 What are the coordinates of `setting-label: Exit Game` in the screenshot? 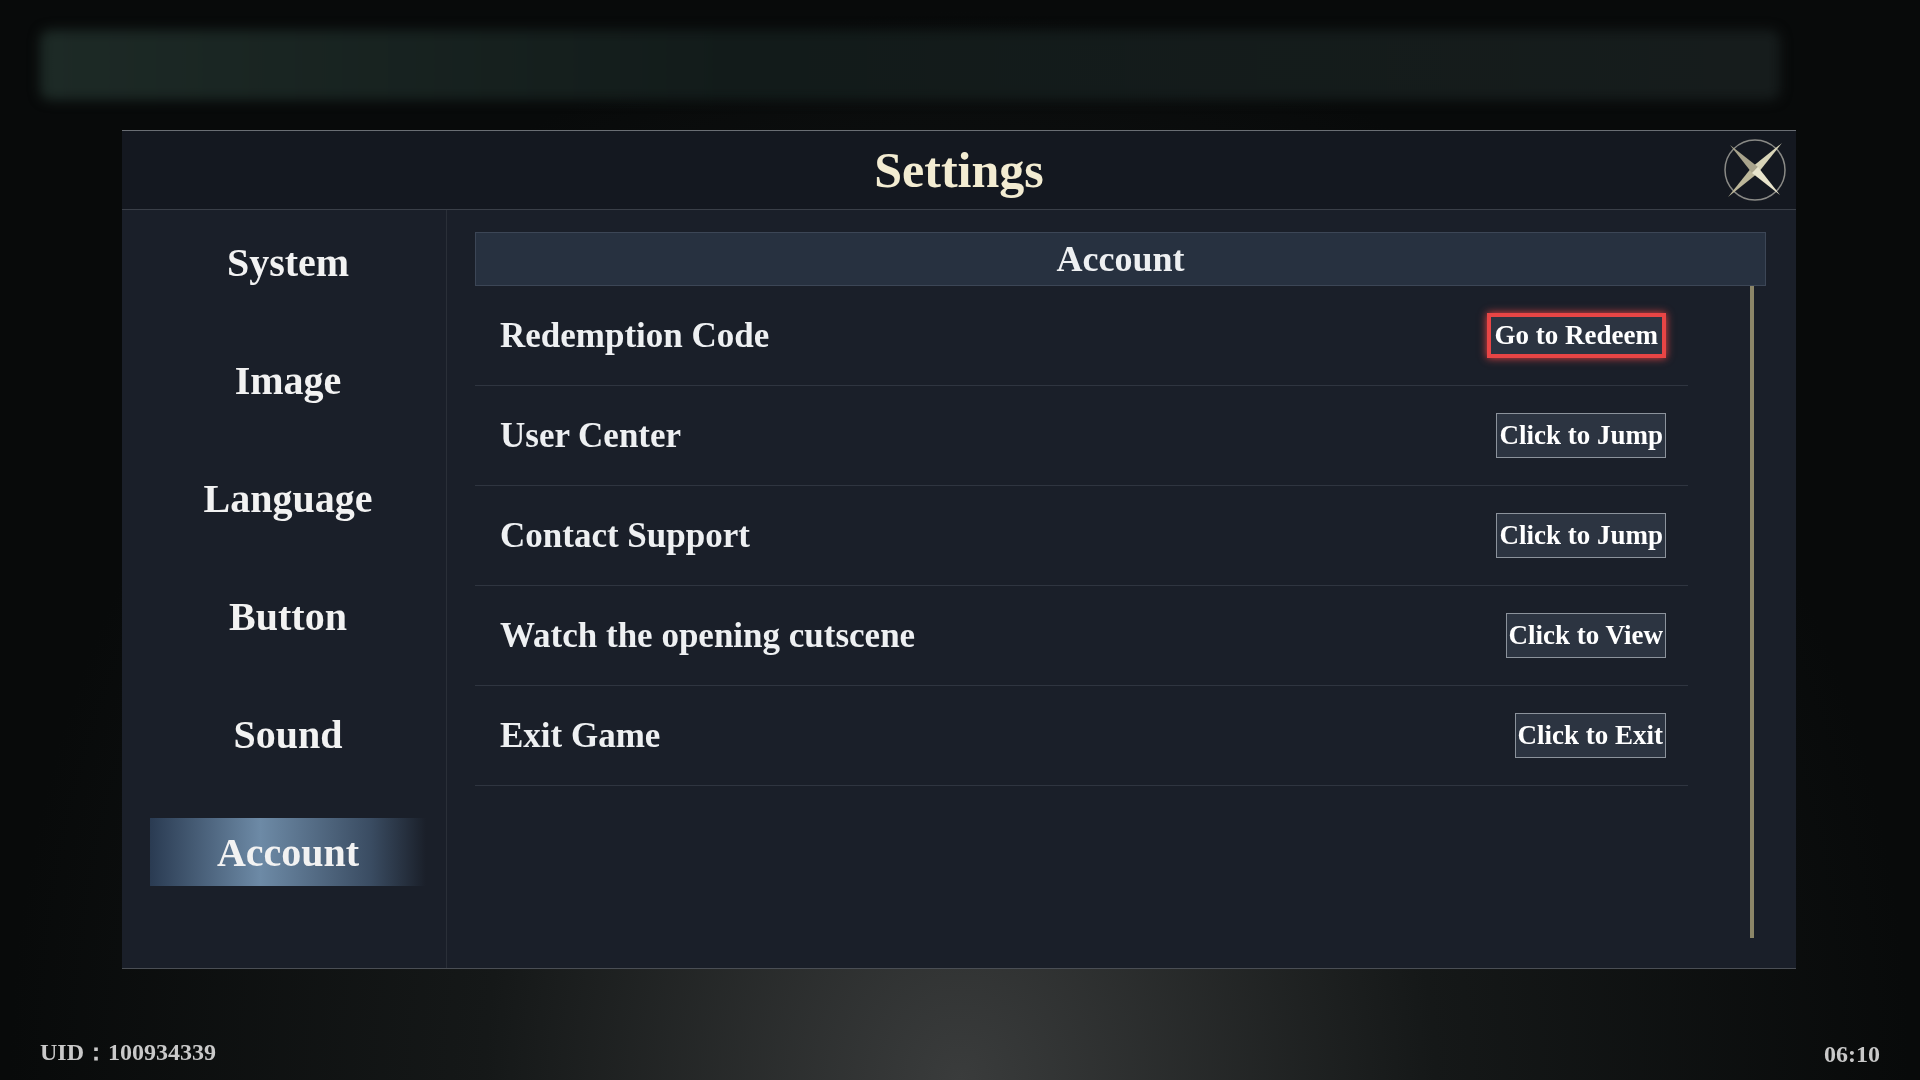 It's located at (580, 735).